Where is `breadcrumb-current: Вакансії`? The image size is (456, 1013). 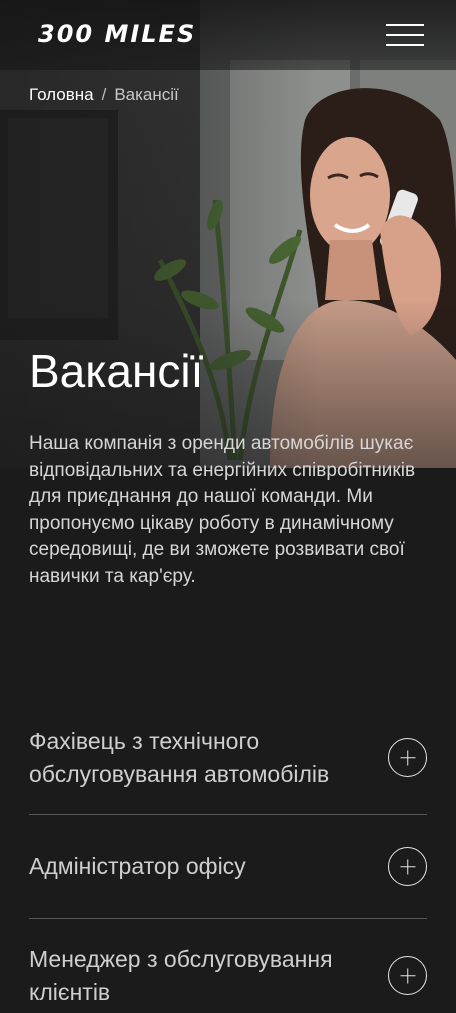 breadcrumb-current: Вакансії is located at coordinates (146, 94).